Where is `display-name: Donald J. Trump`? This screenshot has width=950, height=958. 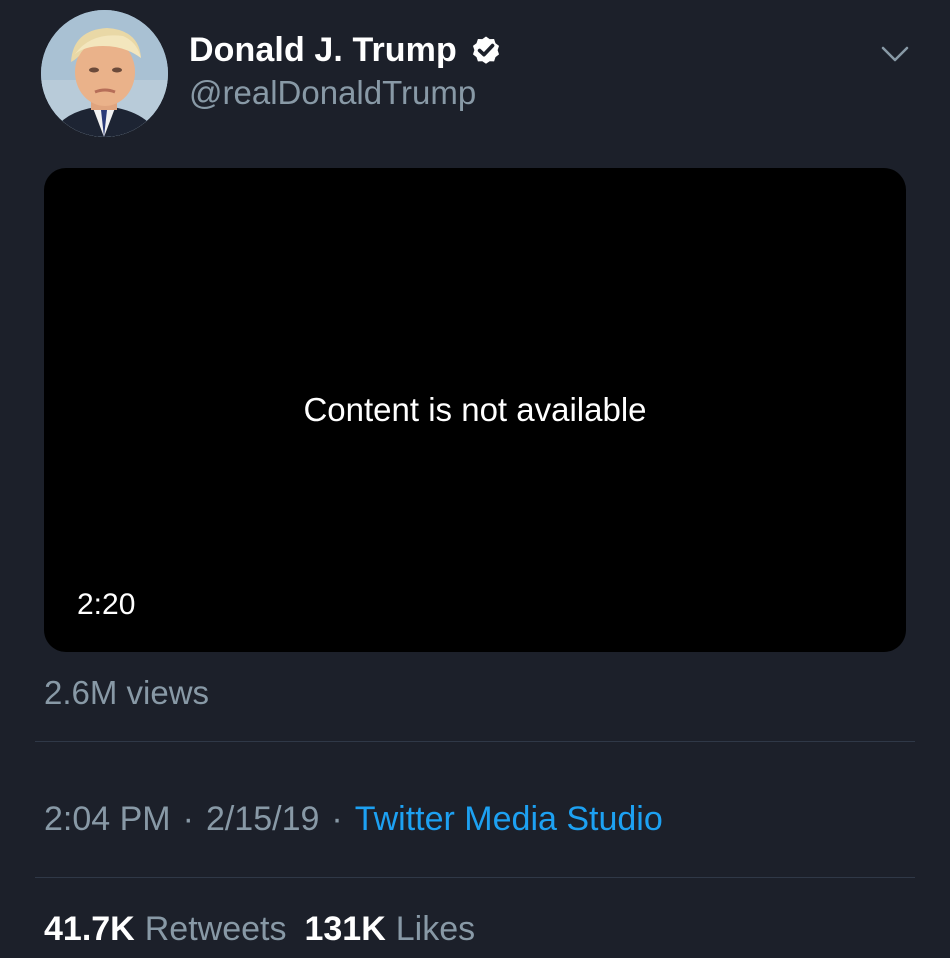 display-name: Donald J. Trump is located at coordinates (323, 50).